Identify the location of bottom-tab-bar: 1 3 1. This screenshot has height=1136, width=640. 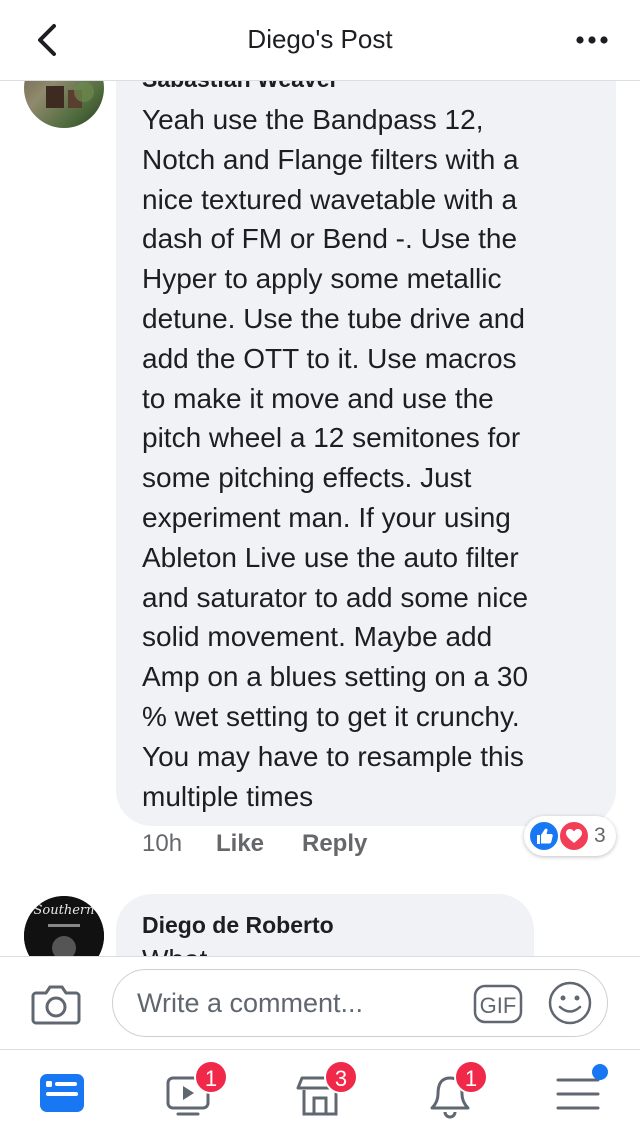
(320, 1093).